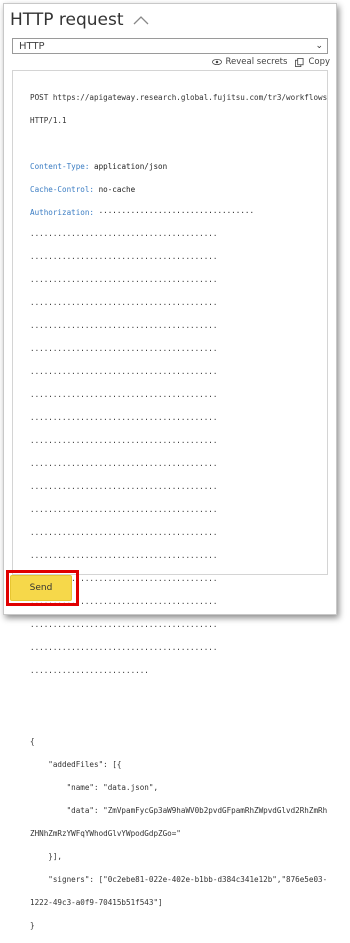  I want to click on header-cache-control: Cache-Control: no-cache, so click(182, 190).